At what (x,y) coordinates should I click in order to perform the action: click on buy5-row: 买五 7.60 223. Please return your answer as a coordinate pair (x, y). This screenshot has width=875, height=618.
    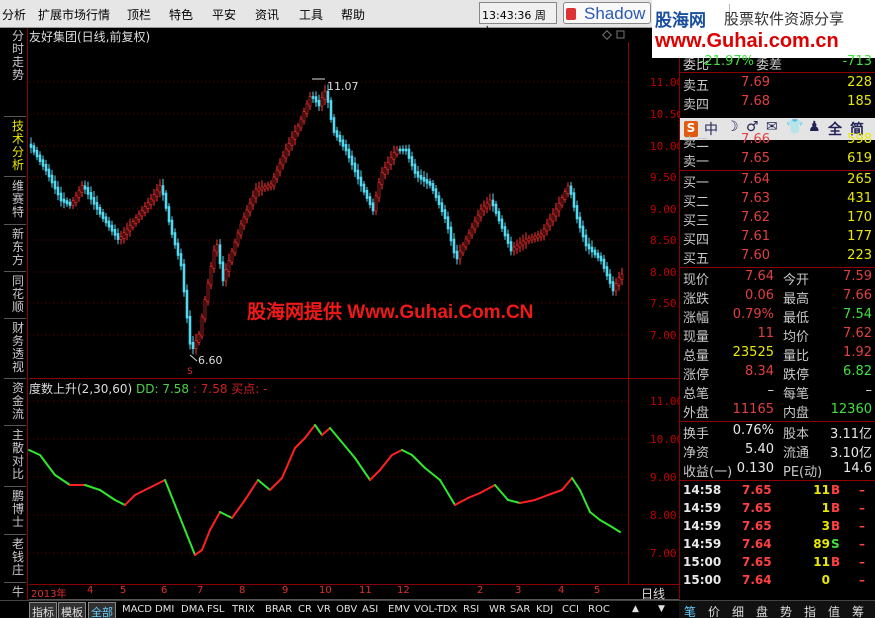
    Looking at the image, I should click on (777, 257).